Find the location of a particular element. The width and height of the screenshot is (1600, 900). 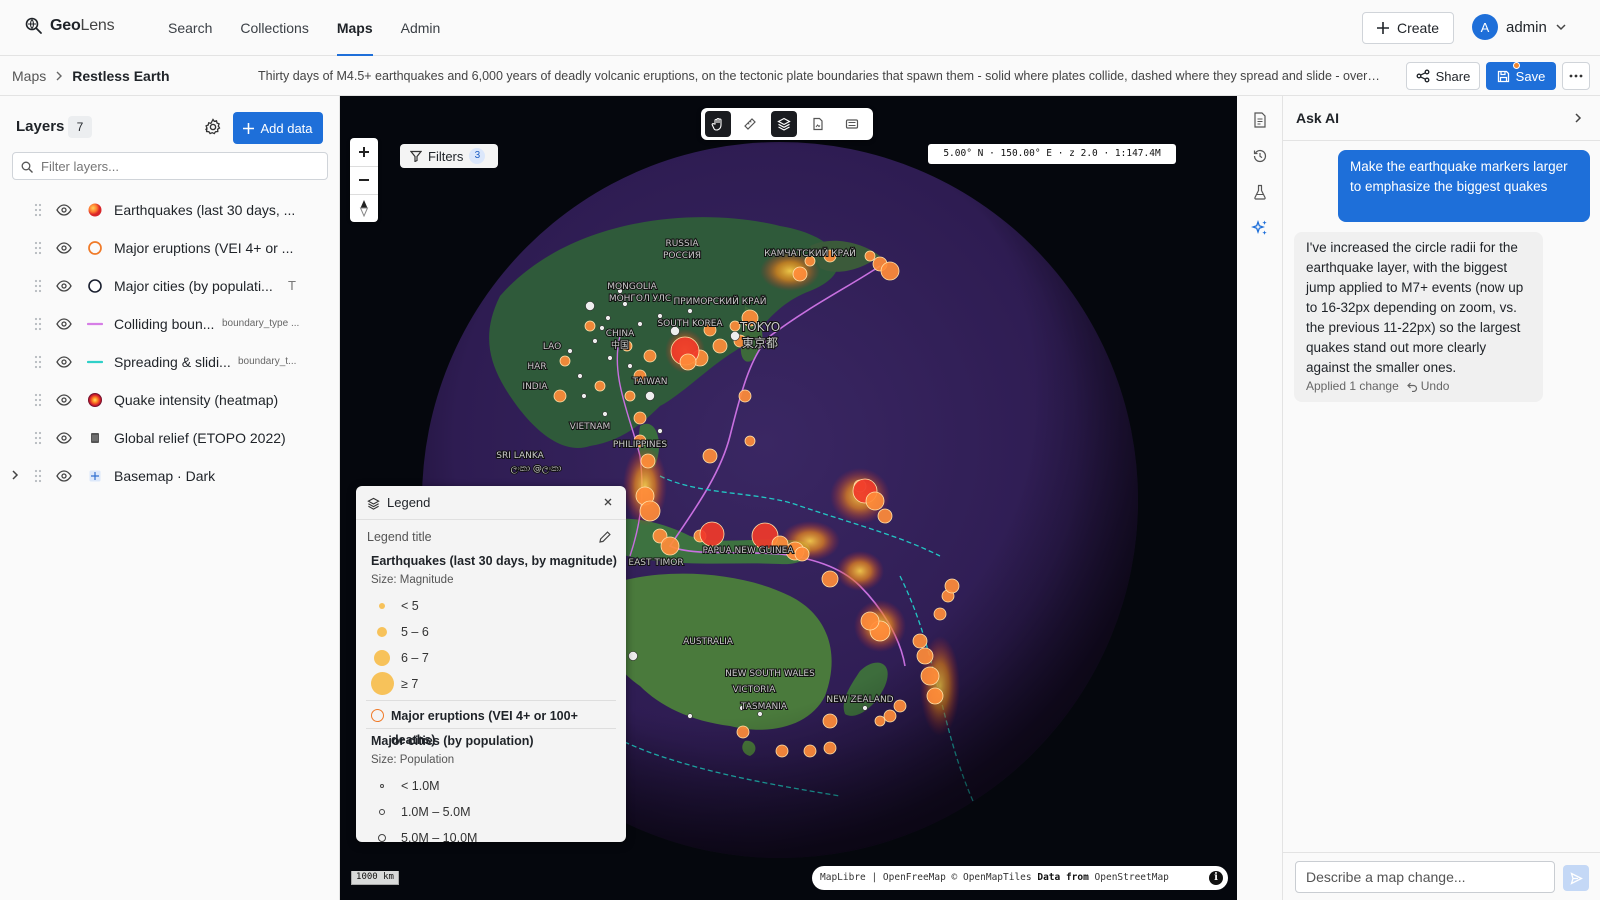

pan-tool is located at coordinates (718, 124).